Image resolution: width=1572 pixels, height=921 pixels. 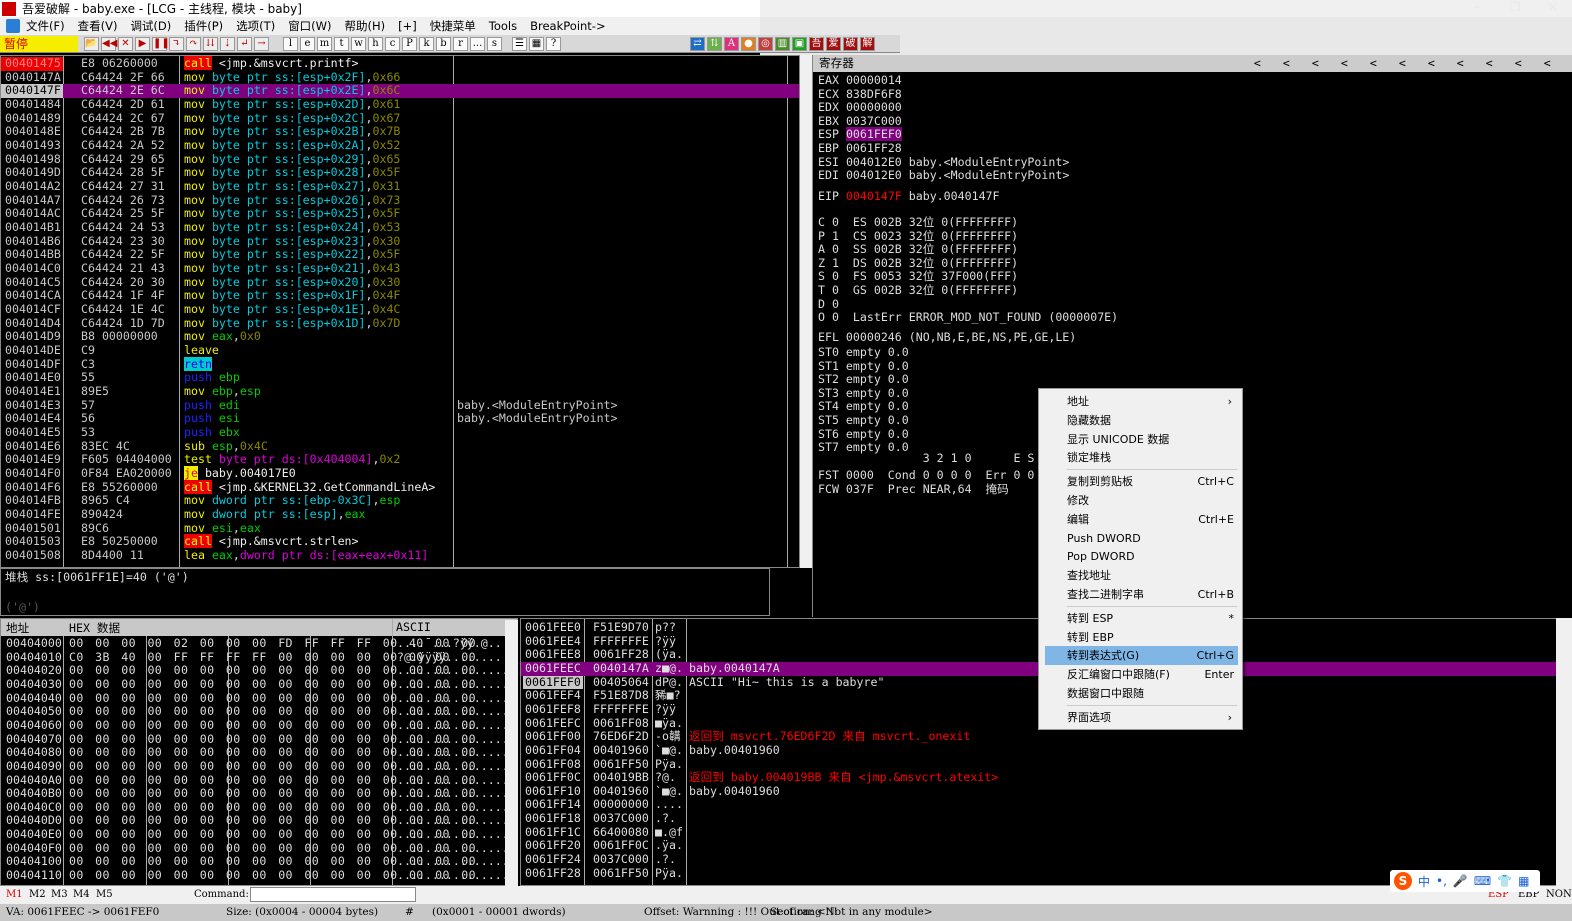 What do you see at coordinates (1141, 420) in the screenshot?
I see `context-menu-item: 隐藏数据` at bounding box center [1141, 420].